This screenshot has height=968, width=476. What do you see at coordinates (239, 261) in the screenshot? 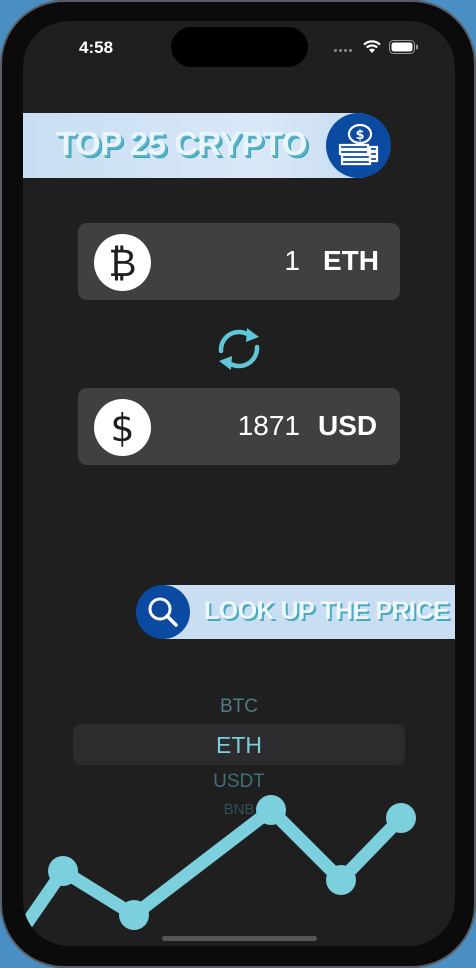
I see `from-currency-field: ₿ 1 ETH` at bounding box center [239, 261].